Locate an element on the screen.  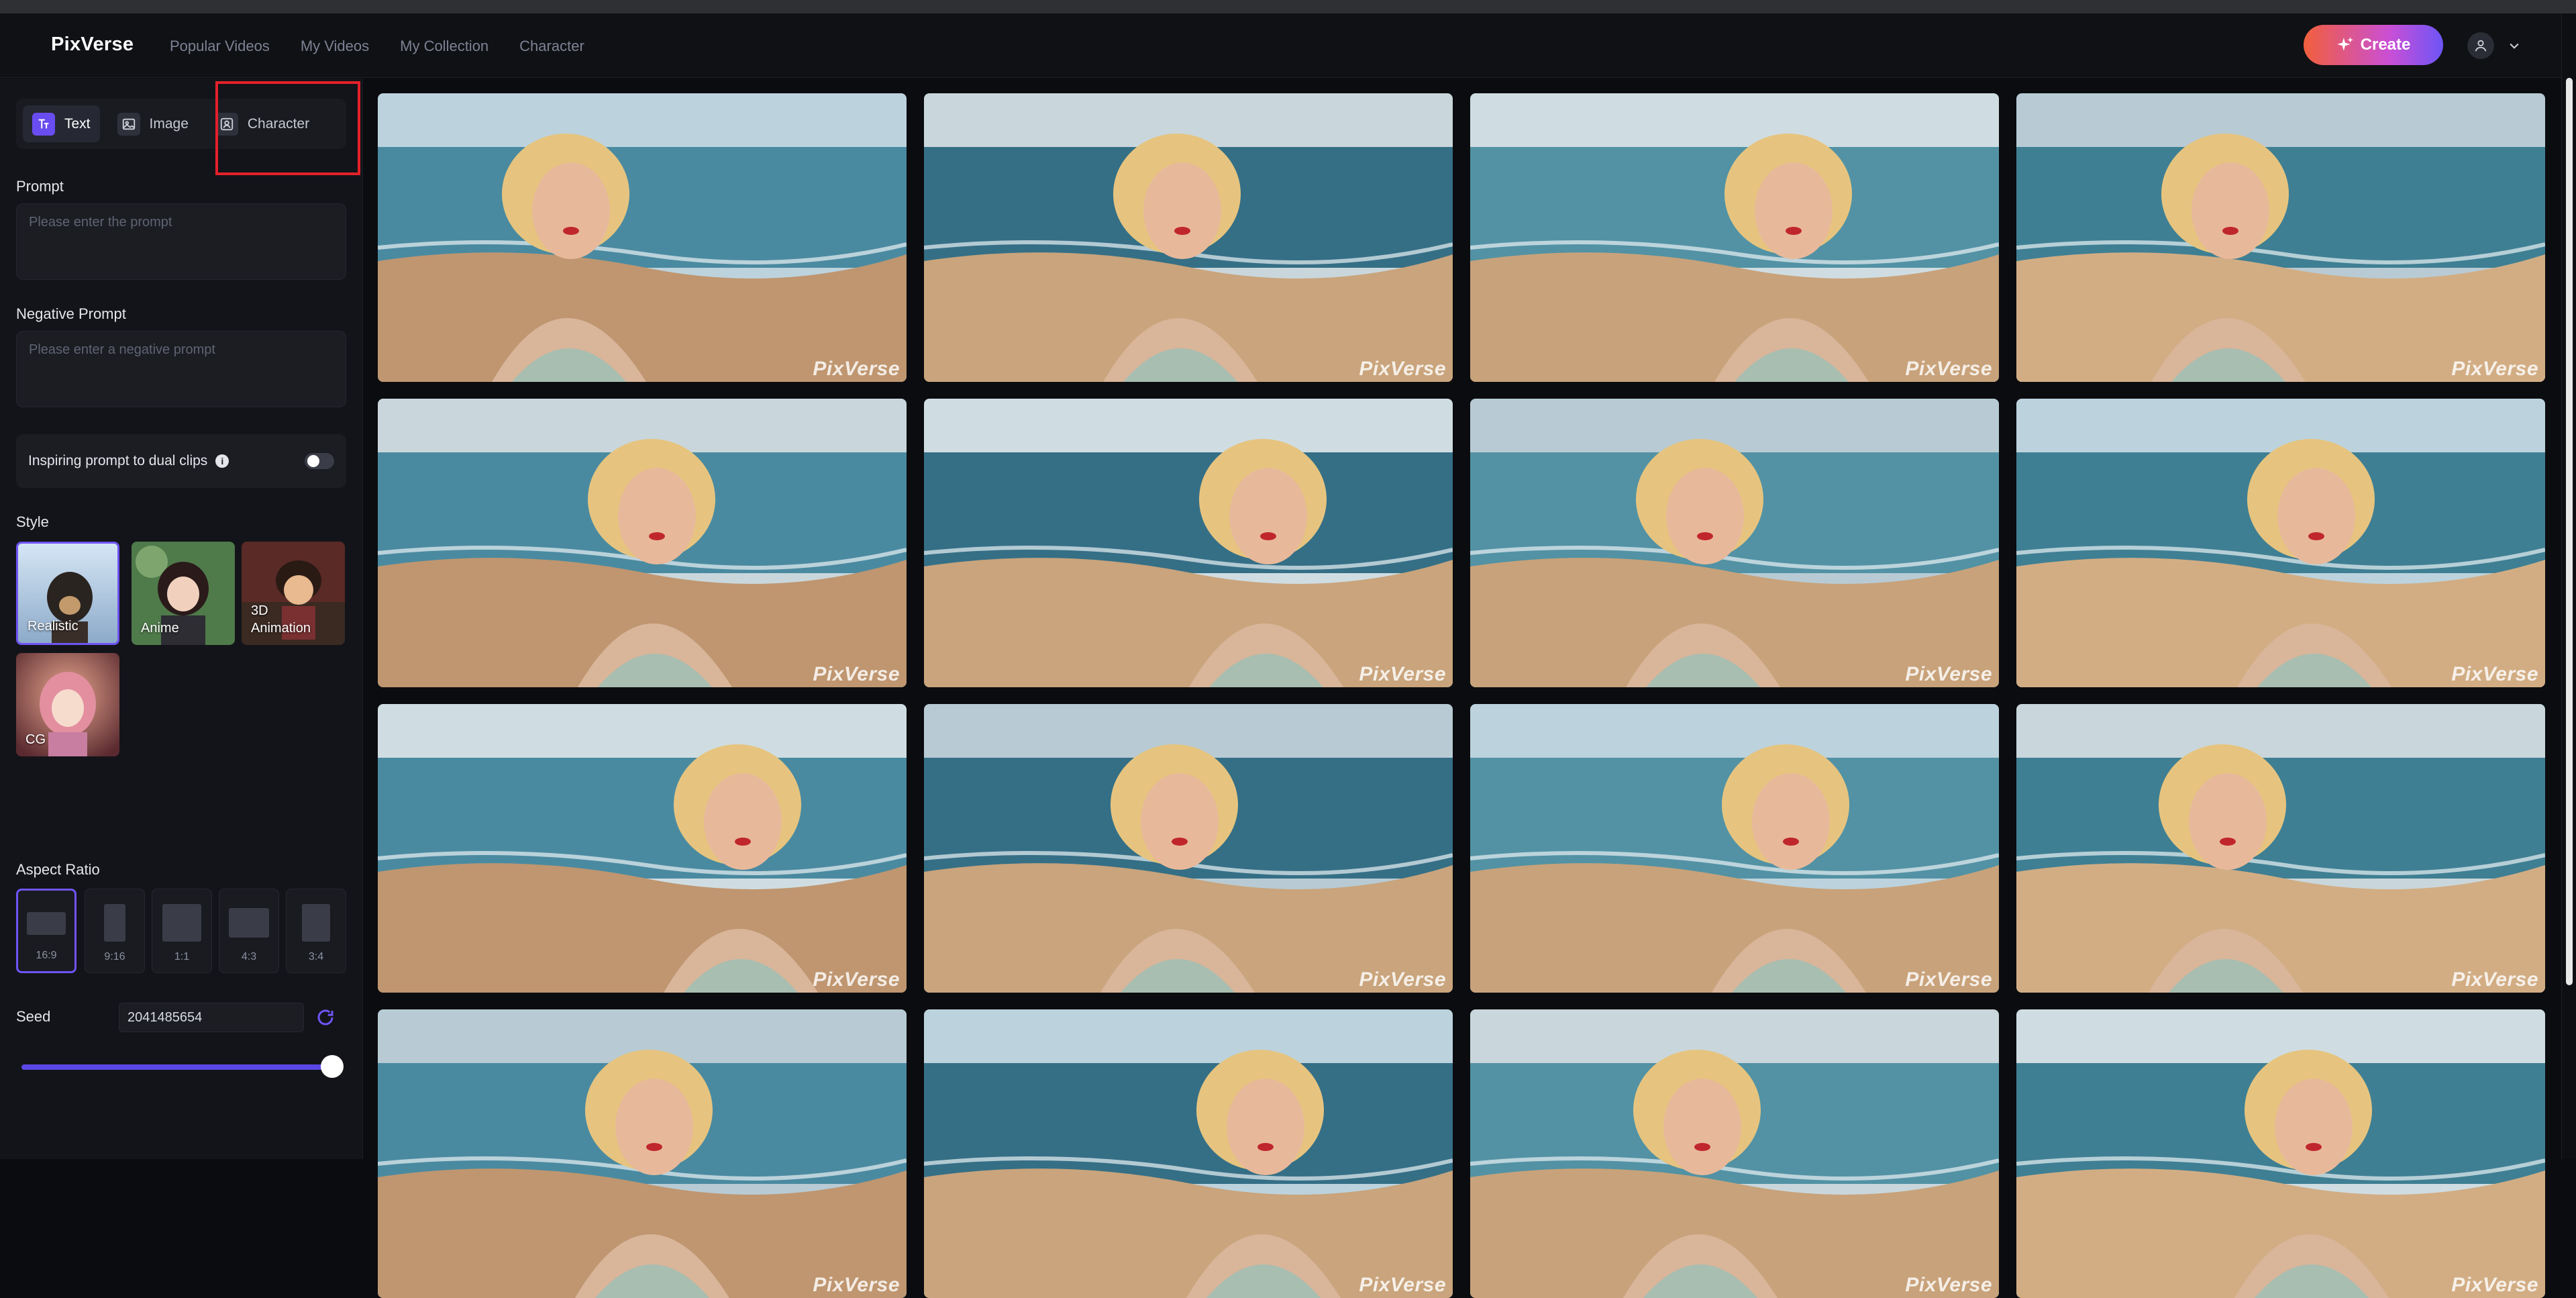
dual-clips-toggle is located at coordinates (319, 461).